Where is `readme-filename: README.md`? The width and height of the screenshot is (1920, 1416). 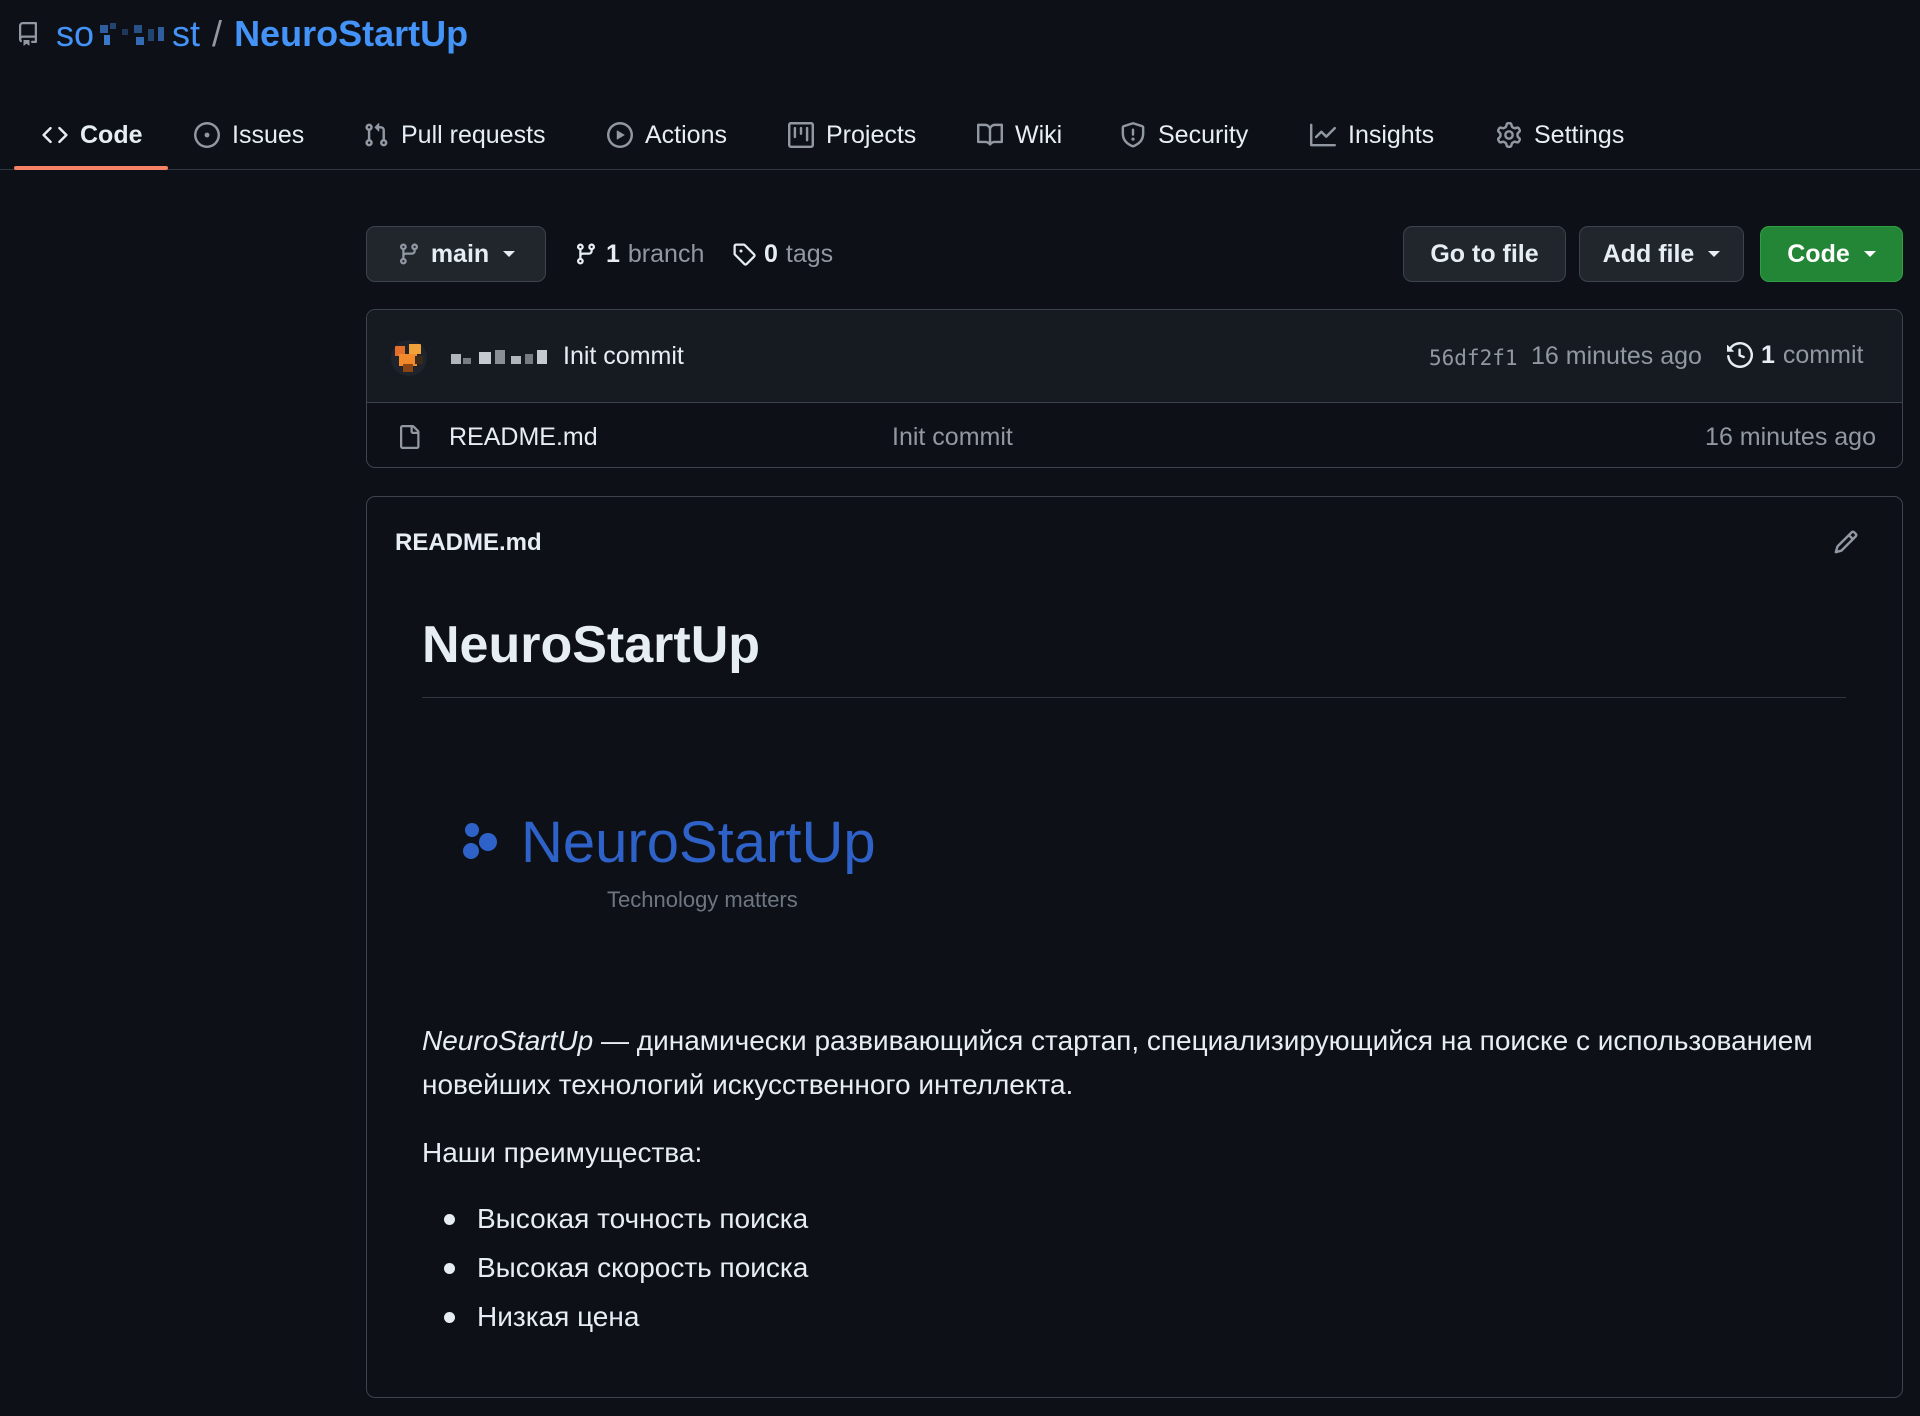 readme-filename: README.md is located at coordinates (468, 543).